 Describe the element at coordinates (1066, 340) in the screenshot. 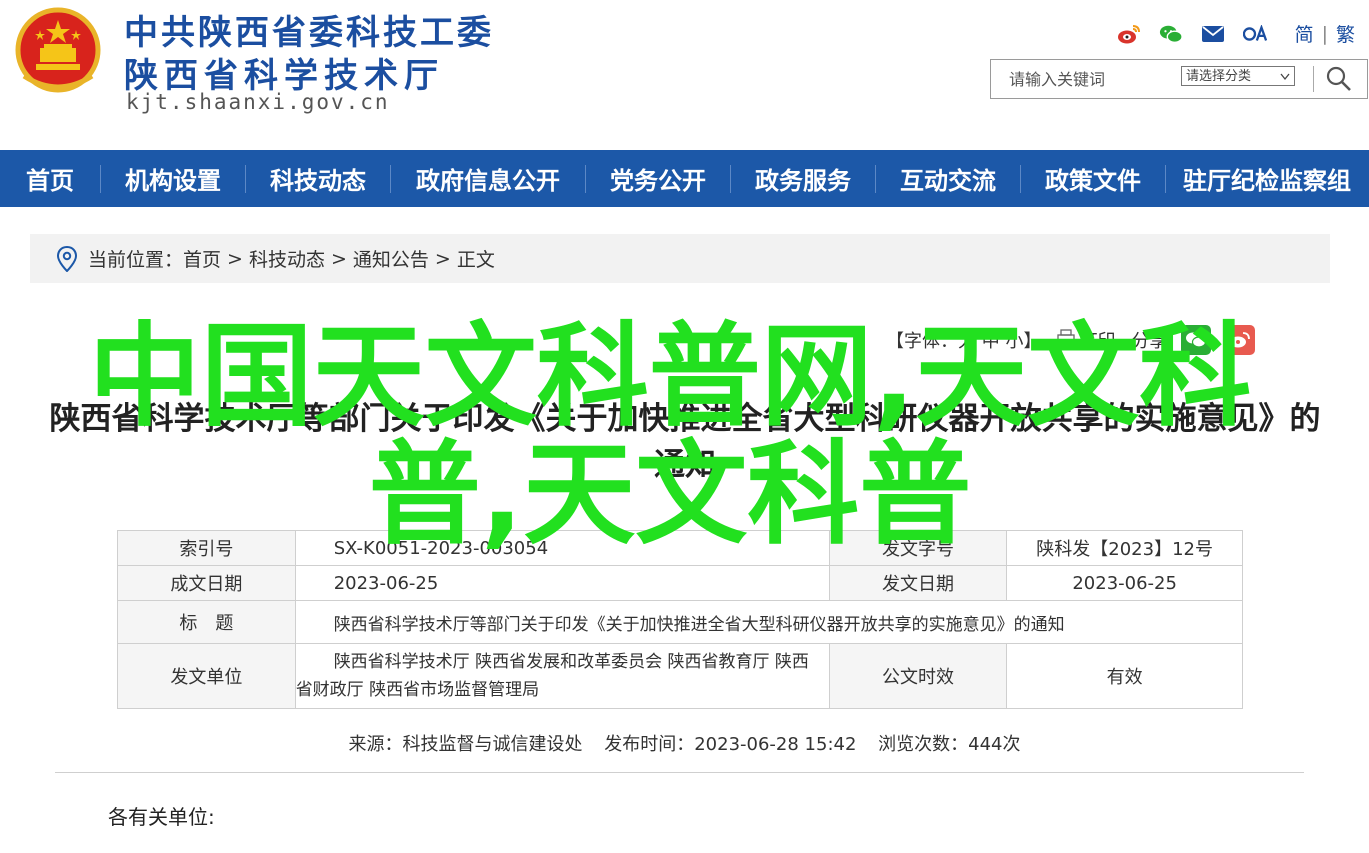

I see `print-icon` at that location.